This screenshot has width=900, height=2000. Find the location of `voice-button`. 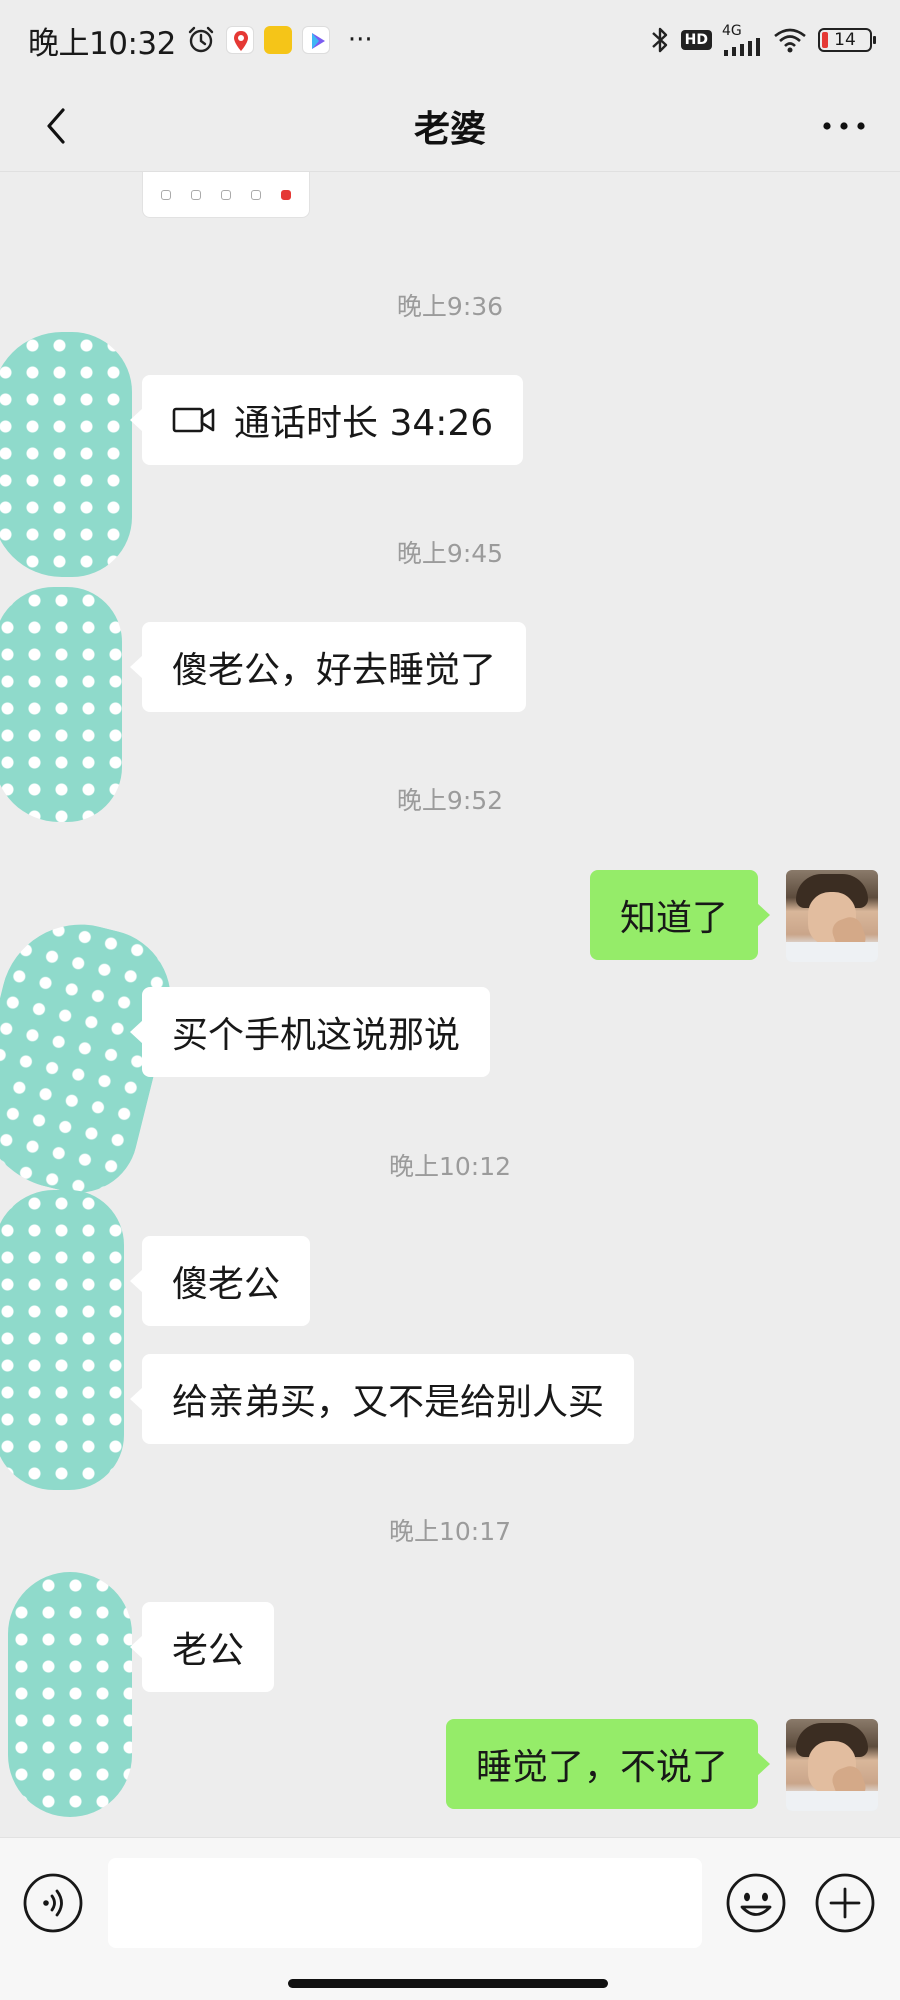

voice-button is located at coordinates (53, 1903).